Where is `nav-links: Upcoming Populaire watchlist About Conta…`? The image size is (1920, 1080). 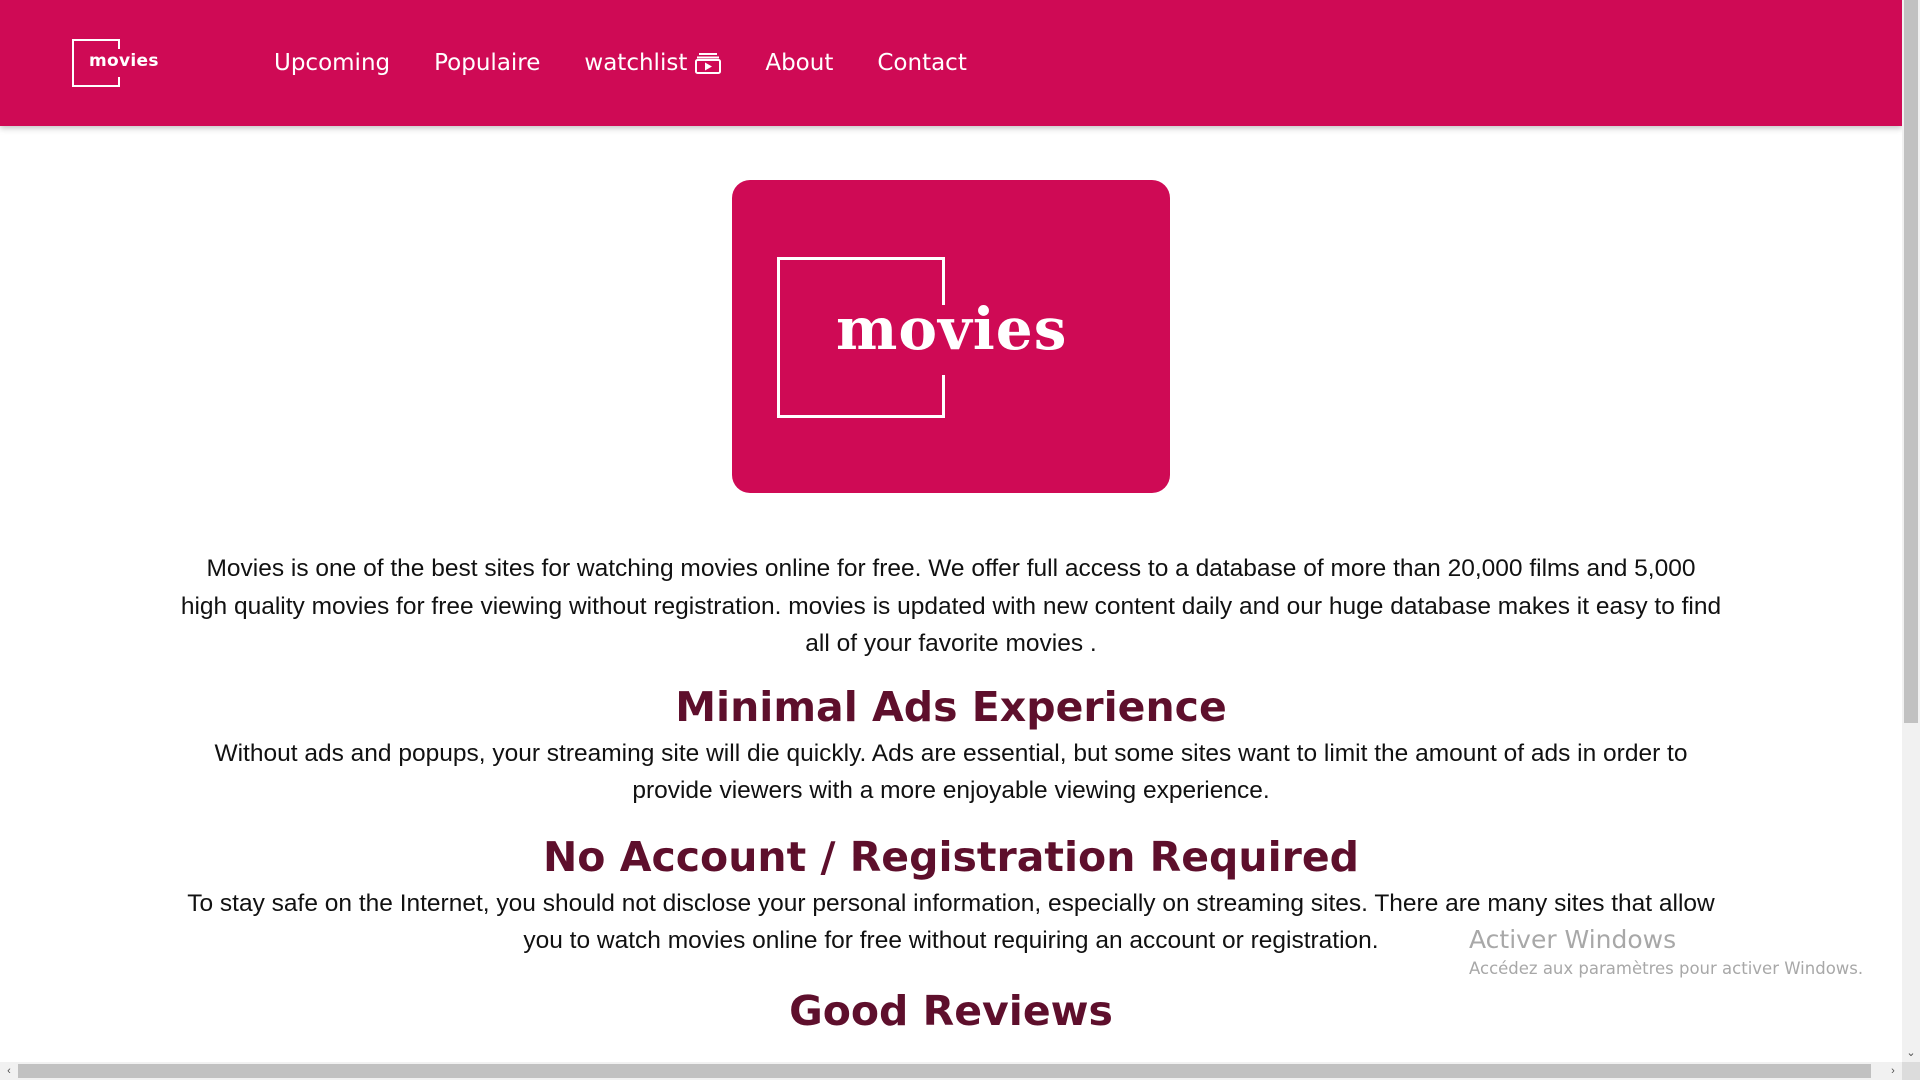 nav-links: Upcoming Populaire watchlist About Conta… is located at coordinates (620, 63).